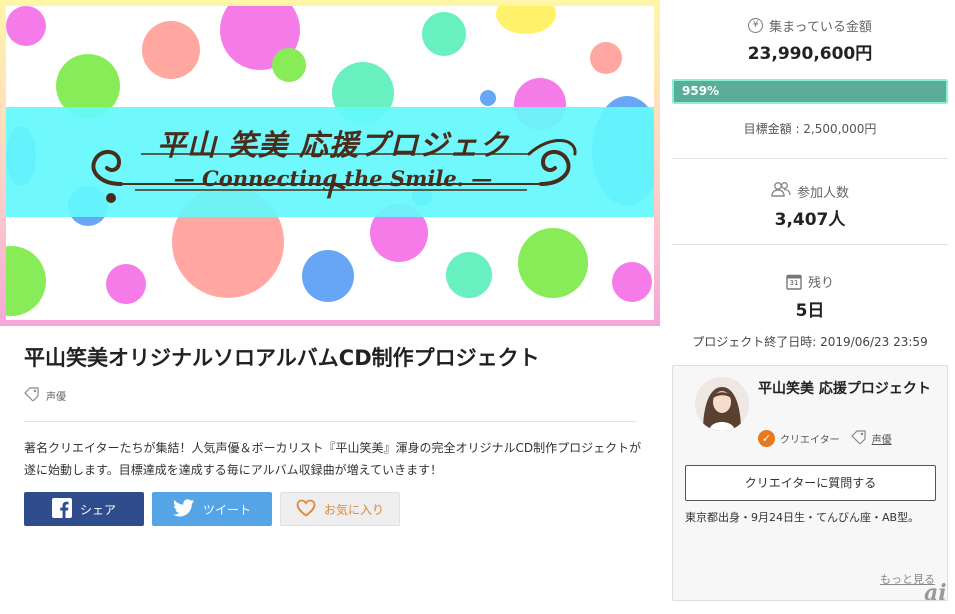 Image resolution: width=955 pixels, height=614 pixels. I want to click on remaining-days-value: 5日, so click(810, 311).